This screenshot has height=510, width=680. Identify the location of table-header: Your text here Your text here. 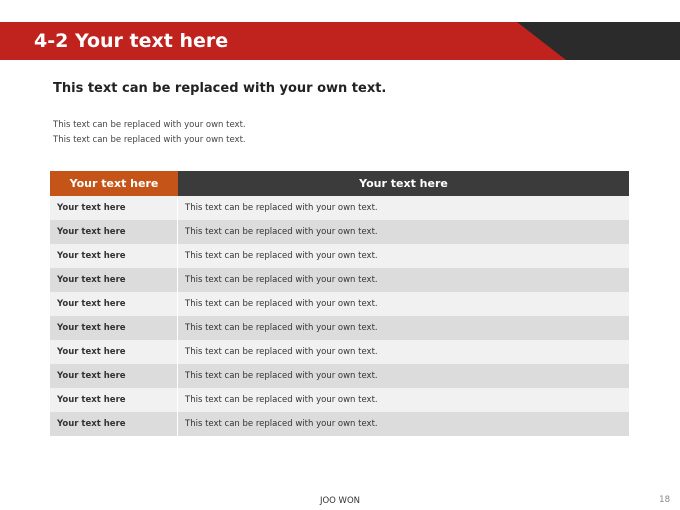
(339, 183).